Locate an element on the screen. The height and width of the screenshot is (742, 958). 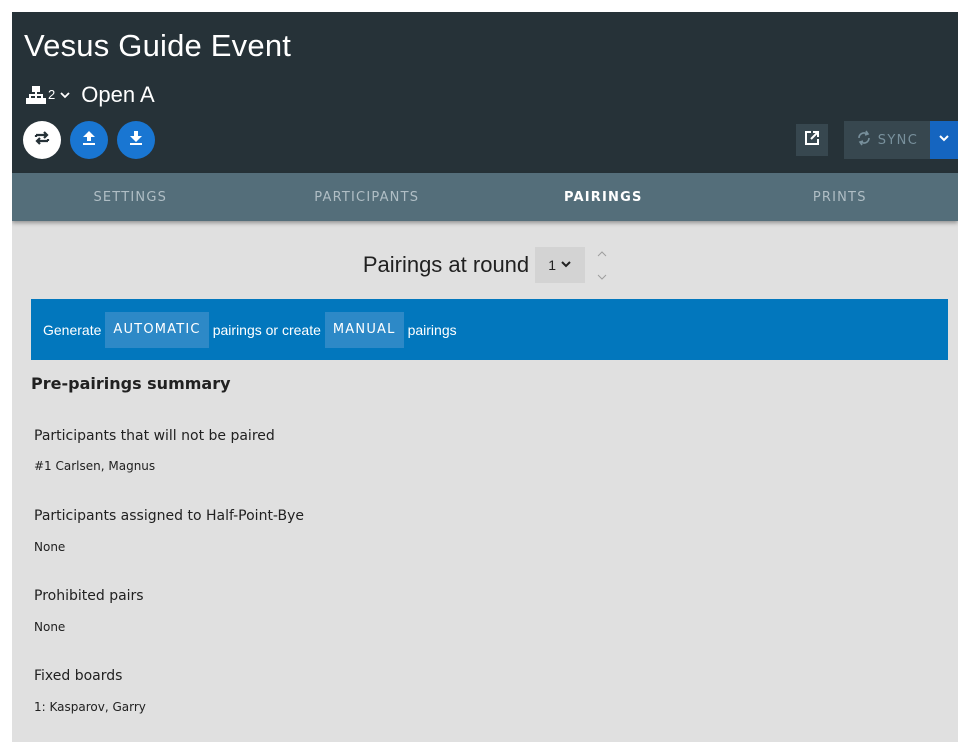
section-value-not-paired: #1 Carlsen, Magnus is located at coordinates (95, 466).